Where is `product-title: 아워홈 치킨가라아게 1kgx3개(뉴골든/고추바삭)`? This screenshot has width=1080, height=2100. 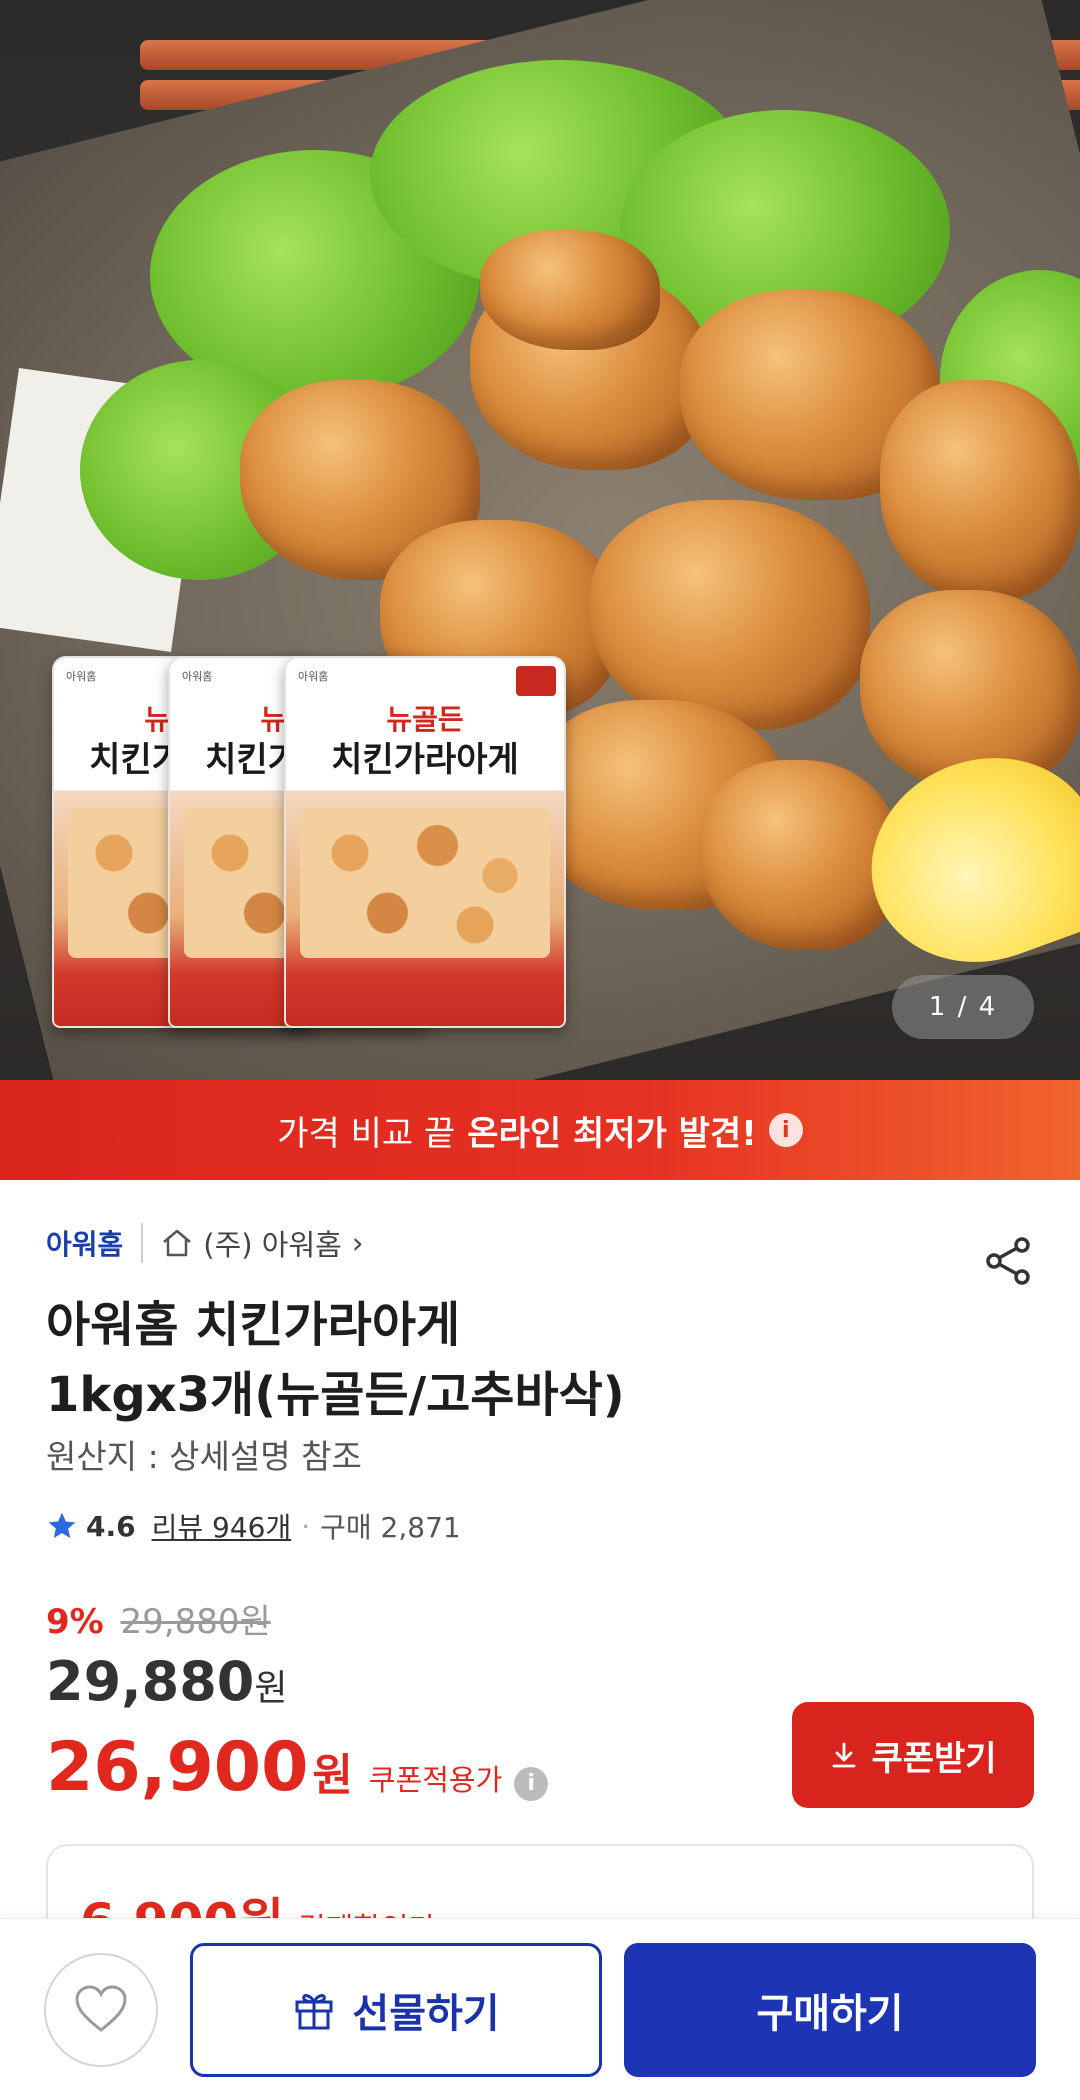
product-title: 아워홈 치킨가라아게 1kgx3개(뉴골든/고추바삭) is located at coordinates (496, 1360).